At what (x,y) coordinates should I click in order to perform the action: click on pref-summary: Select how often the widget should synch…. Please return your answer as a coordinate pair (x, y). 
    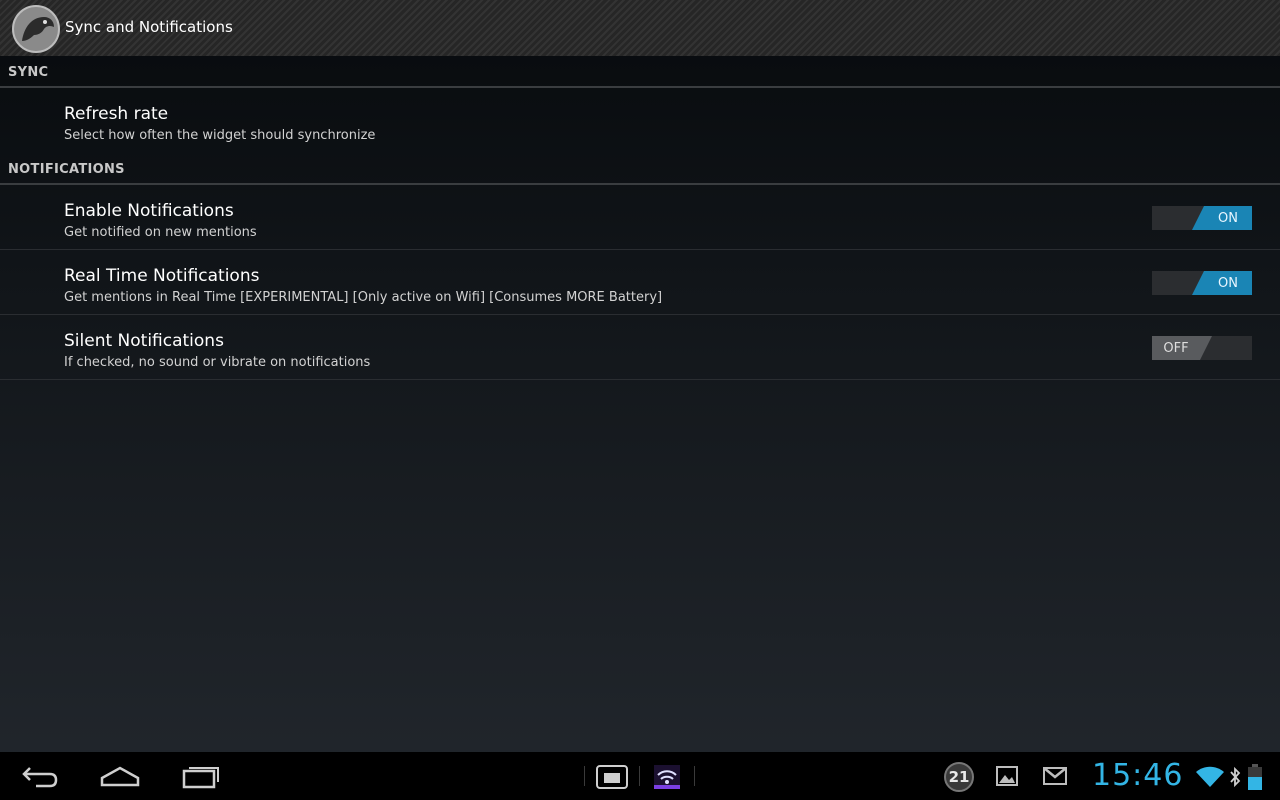
    Looking at the image, I should click on (220, 135).